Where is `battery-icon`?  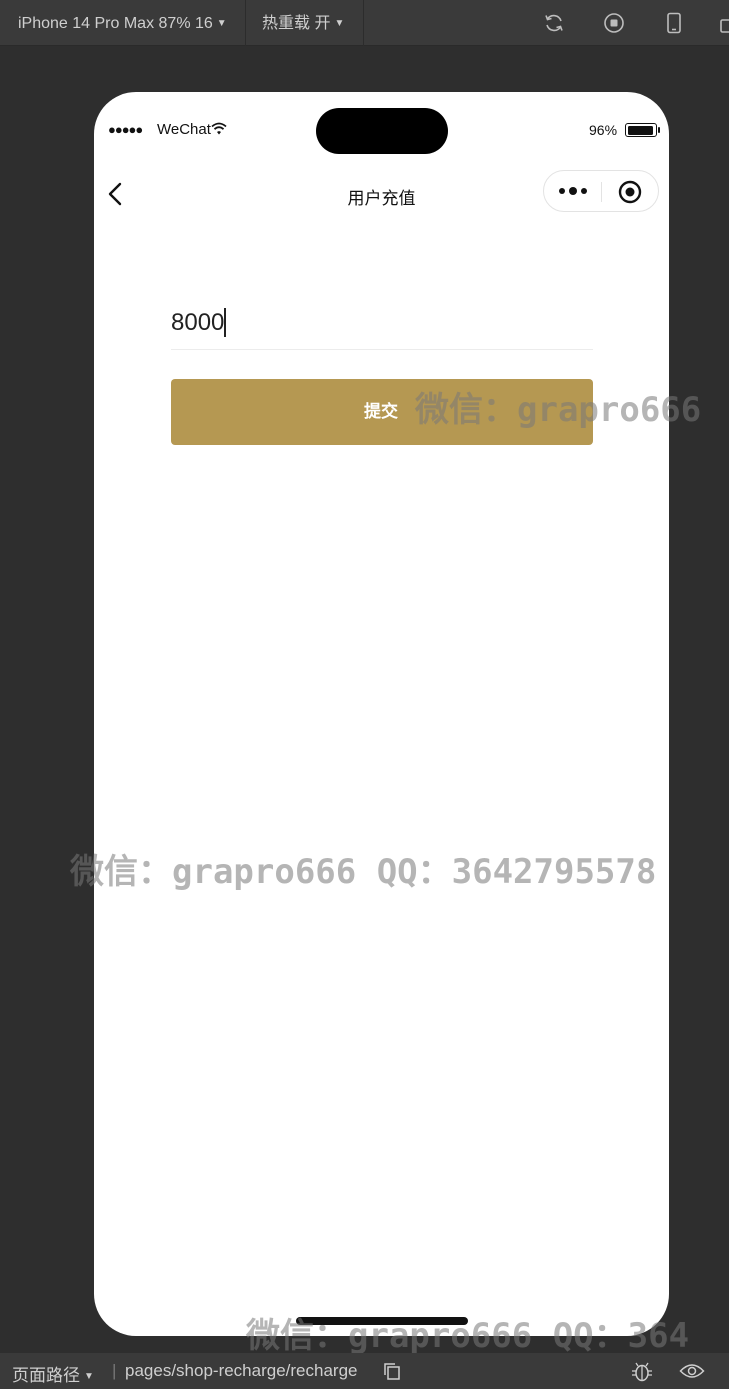 battery-icon is located at coordinates (641, 130).